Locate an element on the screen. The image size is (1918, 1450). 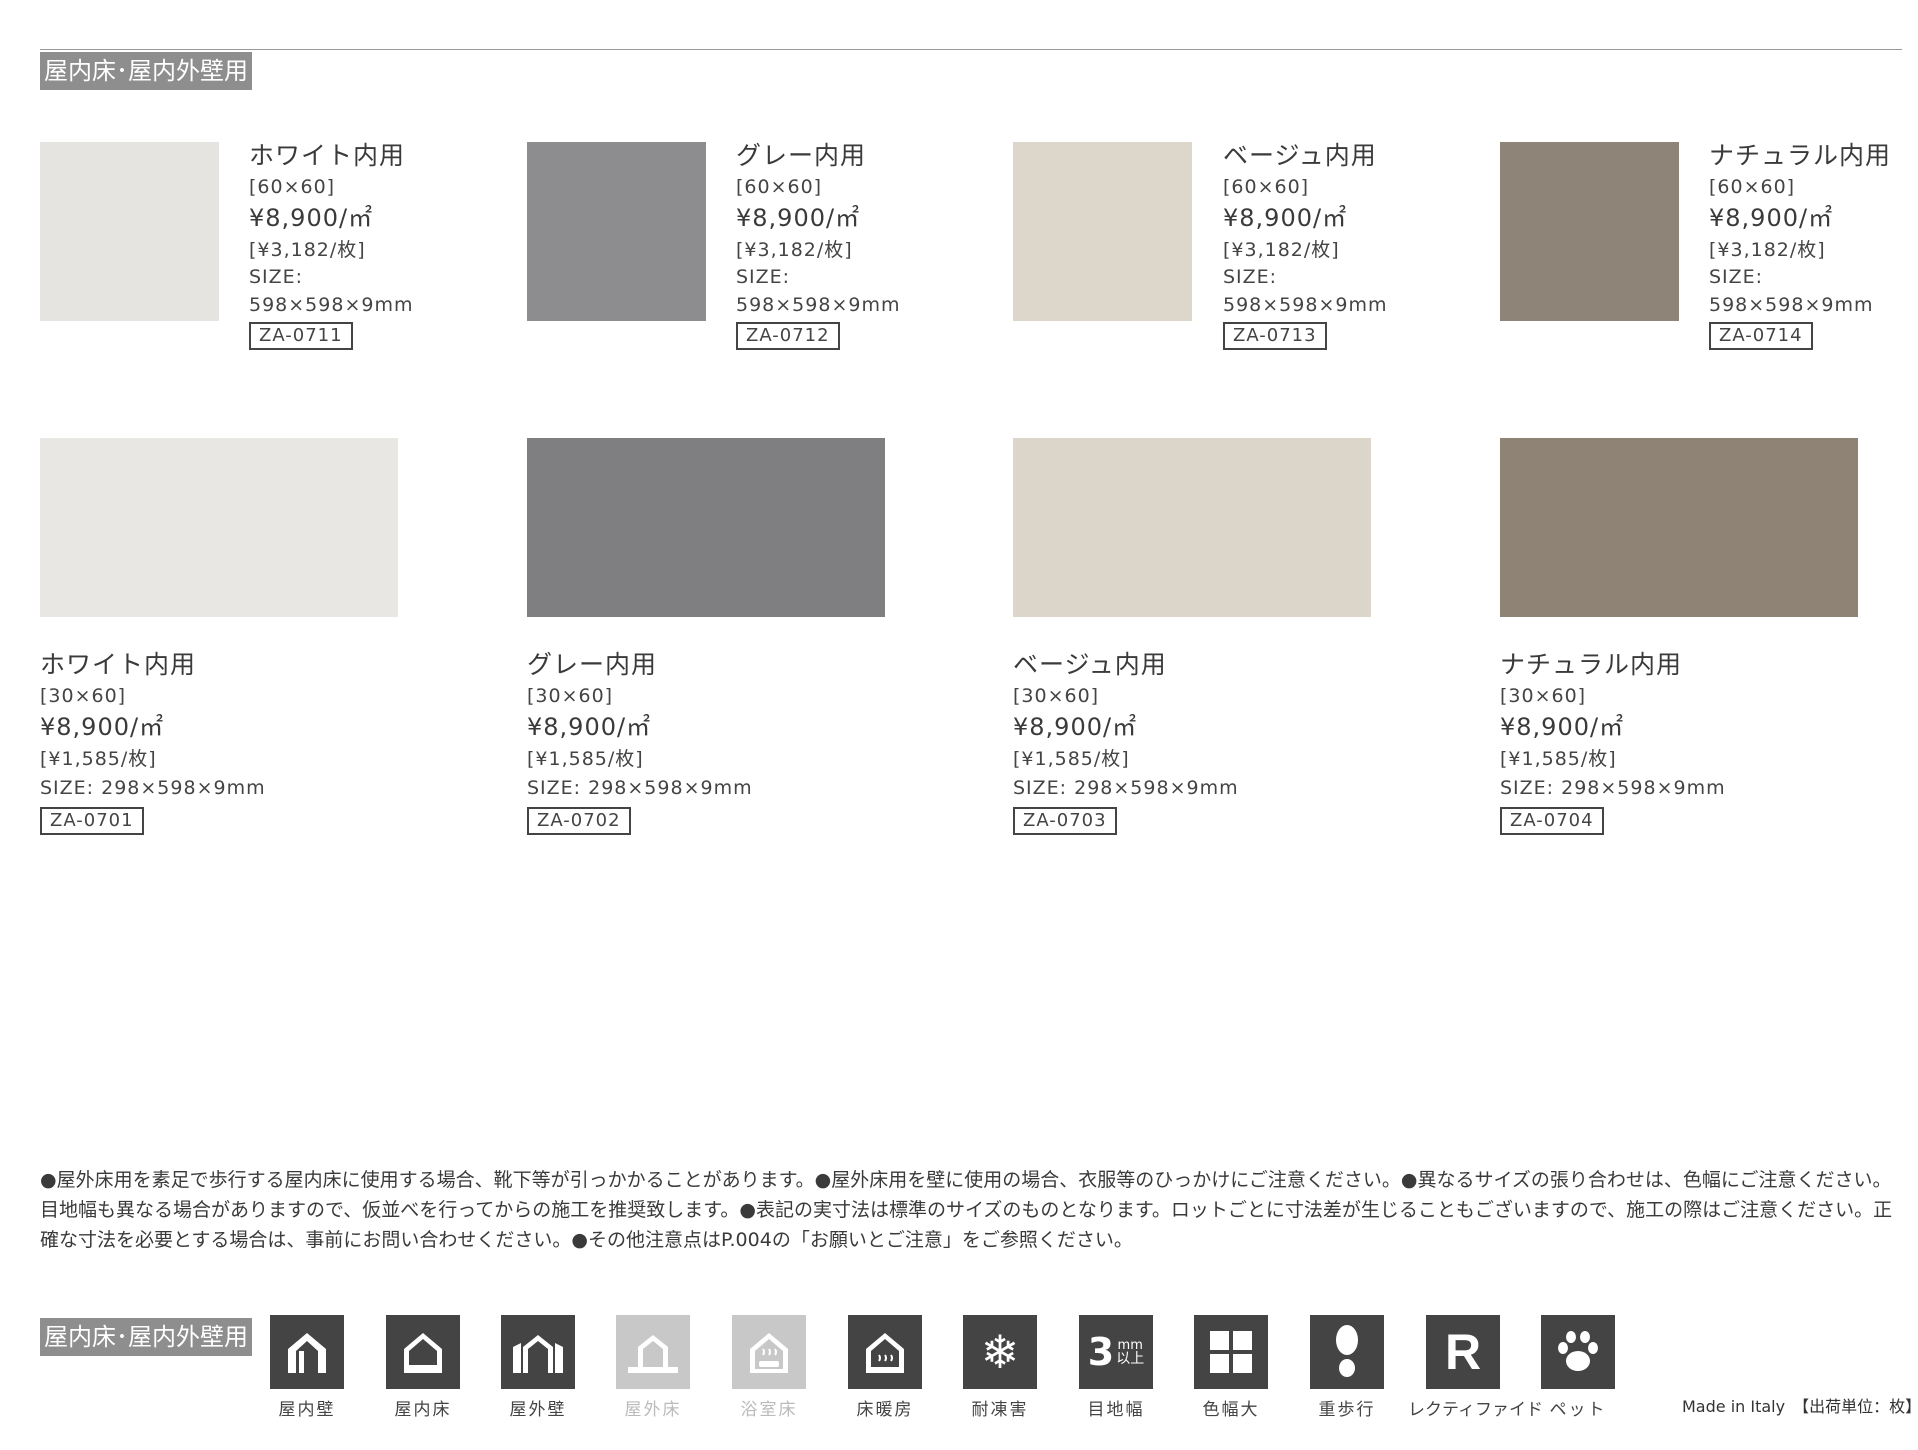
header-rule is located at coordinates (971, 49).